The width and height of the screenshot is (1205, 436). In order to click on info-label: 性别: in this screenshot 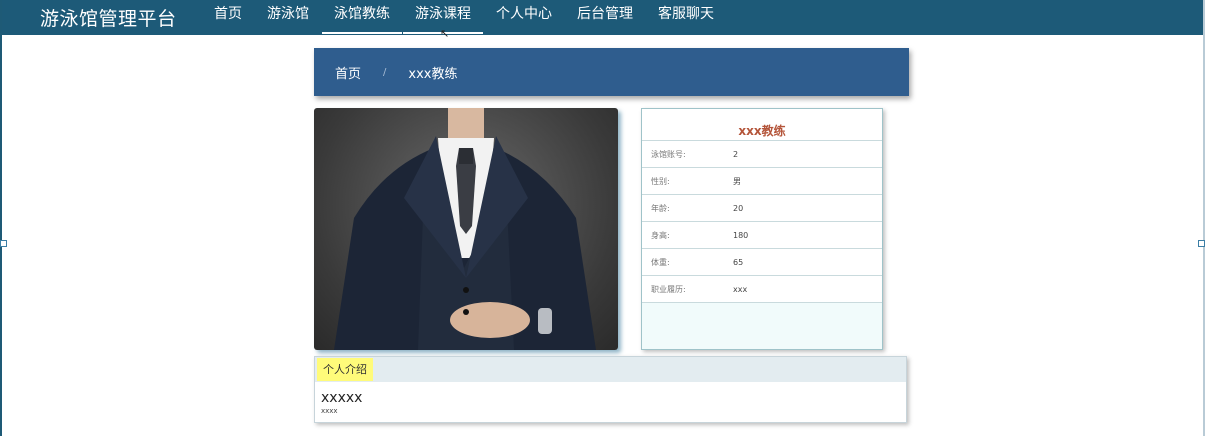, I will do `click(660, 181)`.